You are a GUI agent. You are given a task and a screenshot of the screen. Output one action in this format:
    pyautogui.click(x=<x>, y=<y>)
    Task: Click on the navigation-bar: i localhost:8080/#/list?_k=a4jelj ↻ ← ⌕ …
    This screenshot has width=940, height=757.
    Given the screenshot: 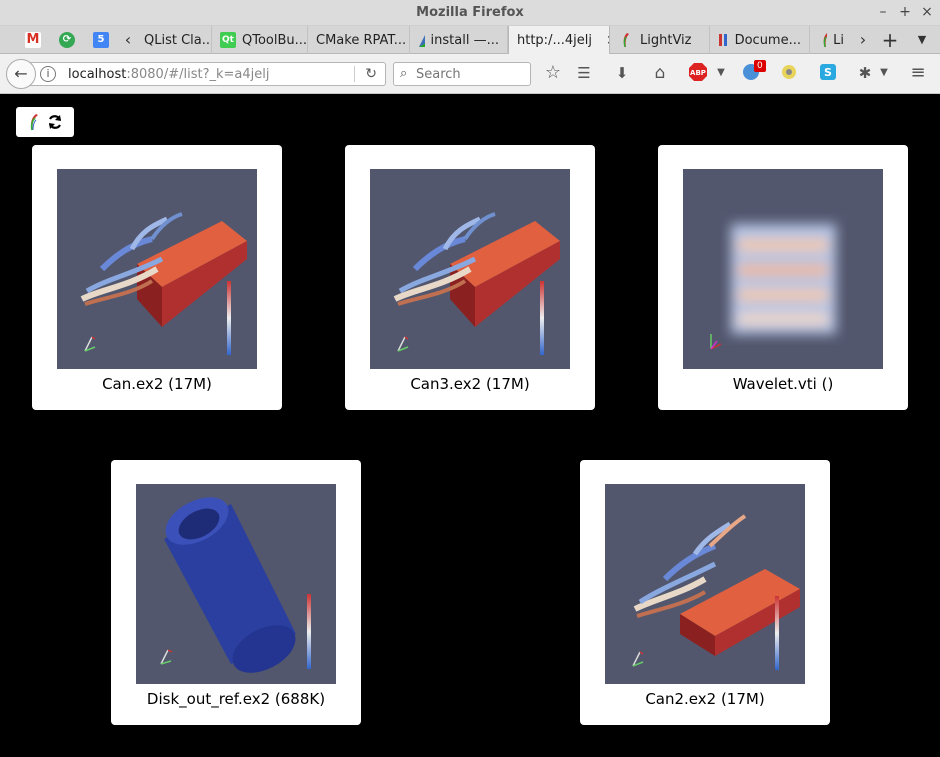 What is the action you would take?
    pyautogui.click(x=470, y=74)
    